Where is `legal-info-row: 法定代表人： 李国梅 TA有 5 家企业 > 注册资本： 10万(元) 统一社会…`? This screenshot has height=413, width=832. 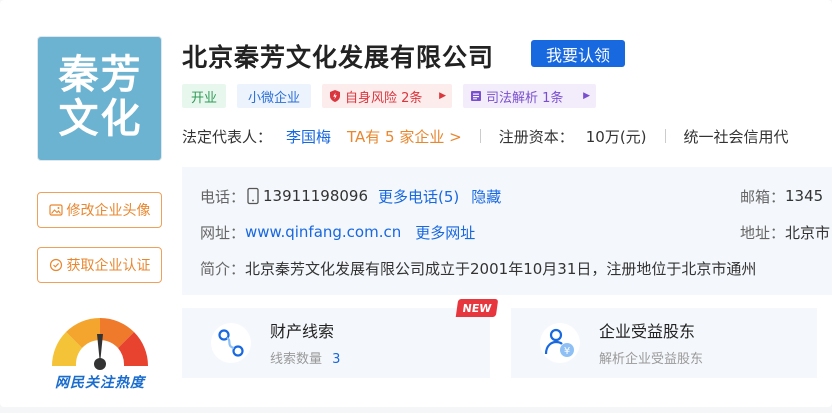
legal-info-row: 法定代表人： 李国梅 TA有 5 家企业 > 注册资本： 10万(元) 统一社会… is located at coordinates (485, 136).